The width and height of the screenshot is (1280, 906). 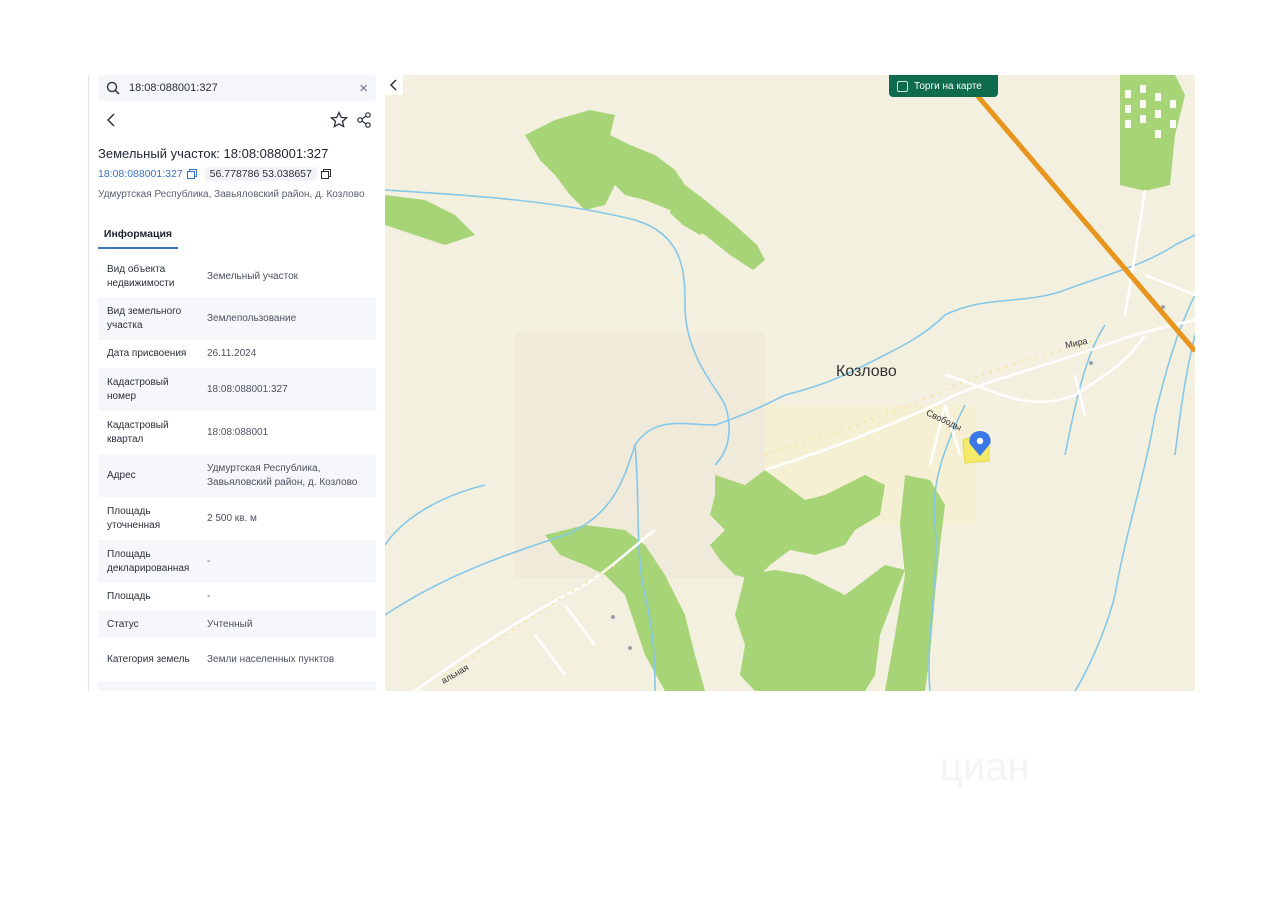 What do you see at coordinates (123, 624) in the screenshot?
I see `info-key: Статус` at bounding box center [123, 624].